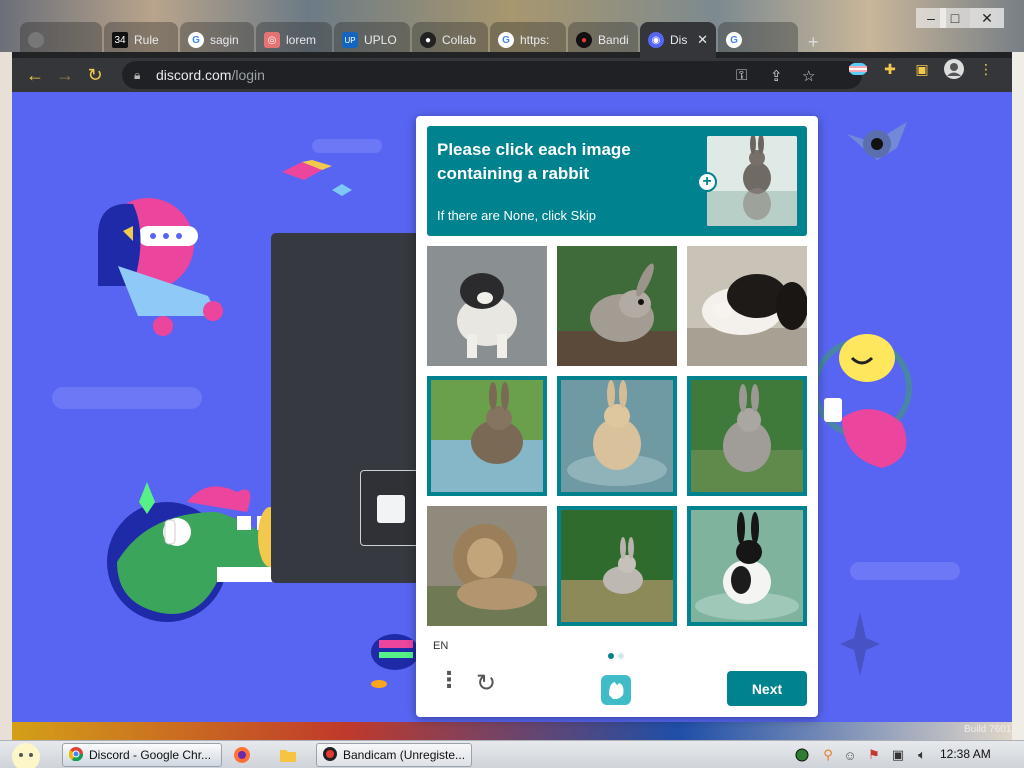  What do you see at coordinates (242, 755) in the screenshot?
I see `firefox-icon` at bounding box center [242, 755].